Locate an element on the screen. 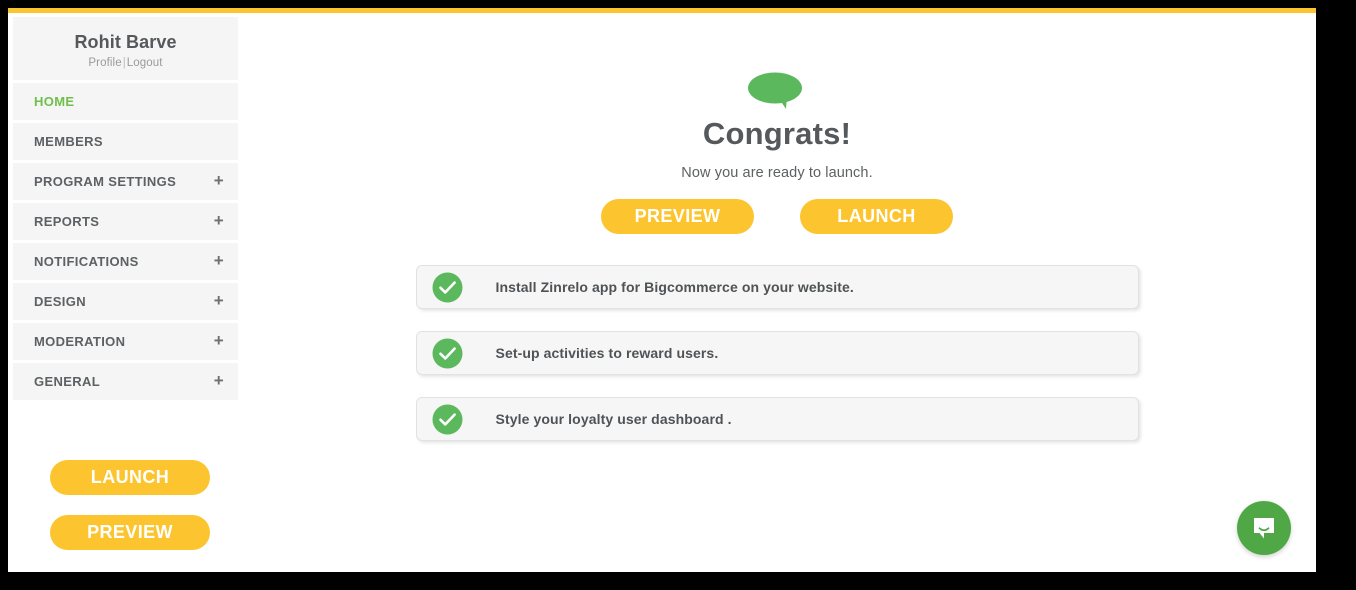 The image size is (1356, 590). chat-bubble-icon is located at coordinates (1264, 528).